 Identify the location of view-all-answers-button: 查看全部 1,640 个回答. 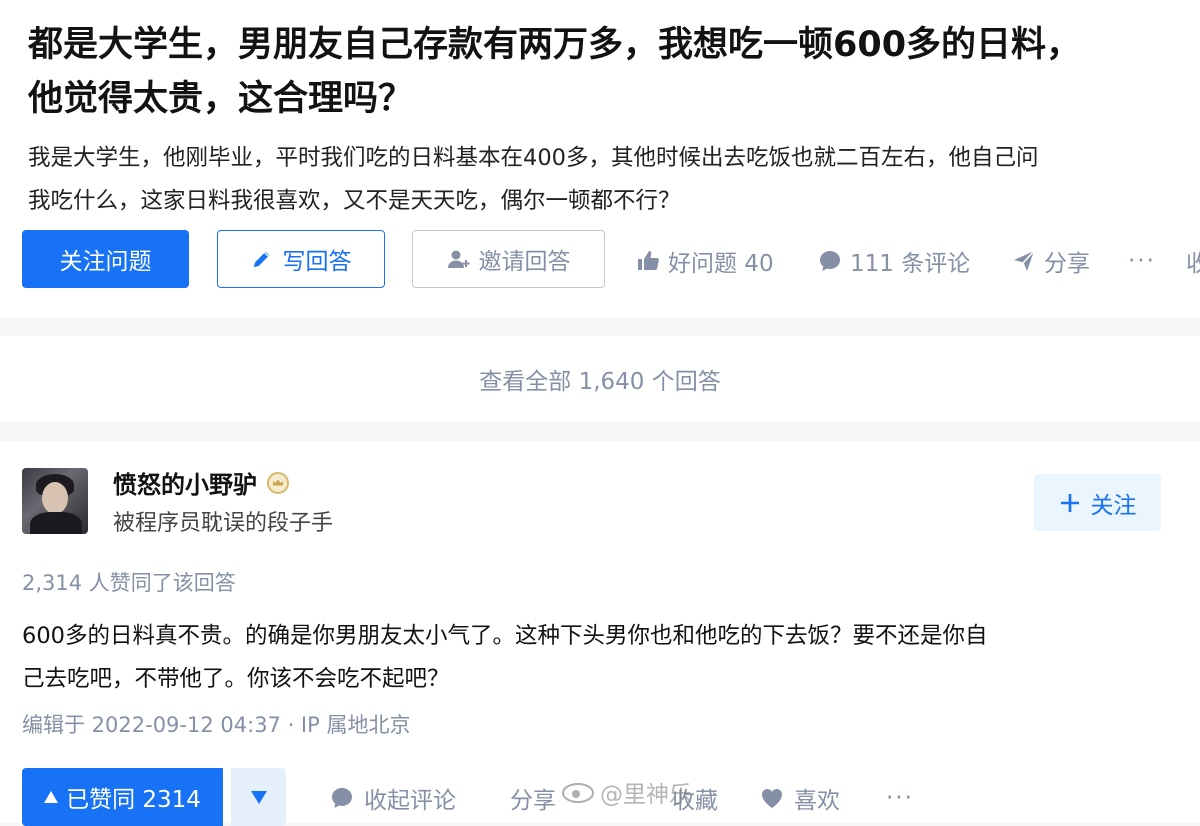
(600, 379).